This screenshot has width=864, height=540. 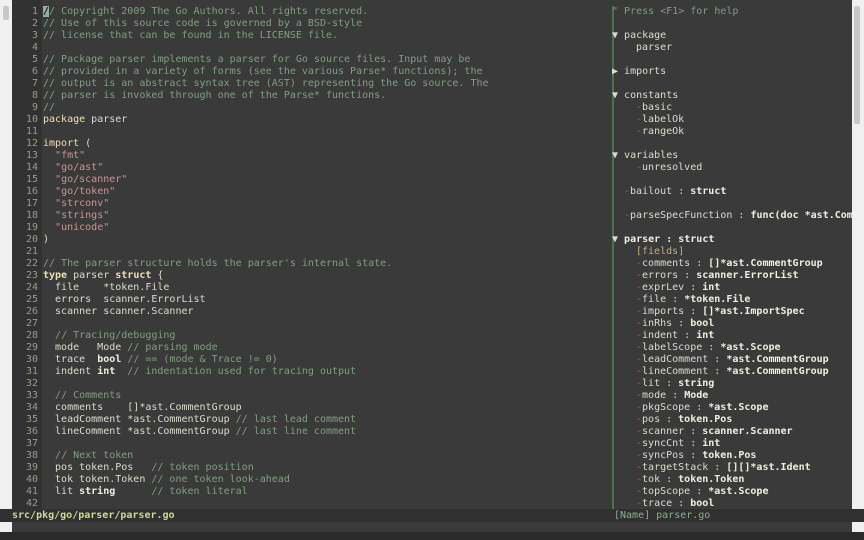 I want to click on tag-item-inRhs: -inRhs : bool, so click(x=675, y=324).